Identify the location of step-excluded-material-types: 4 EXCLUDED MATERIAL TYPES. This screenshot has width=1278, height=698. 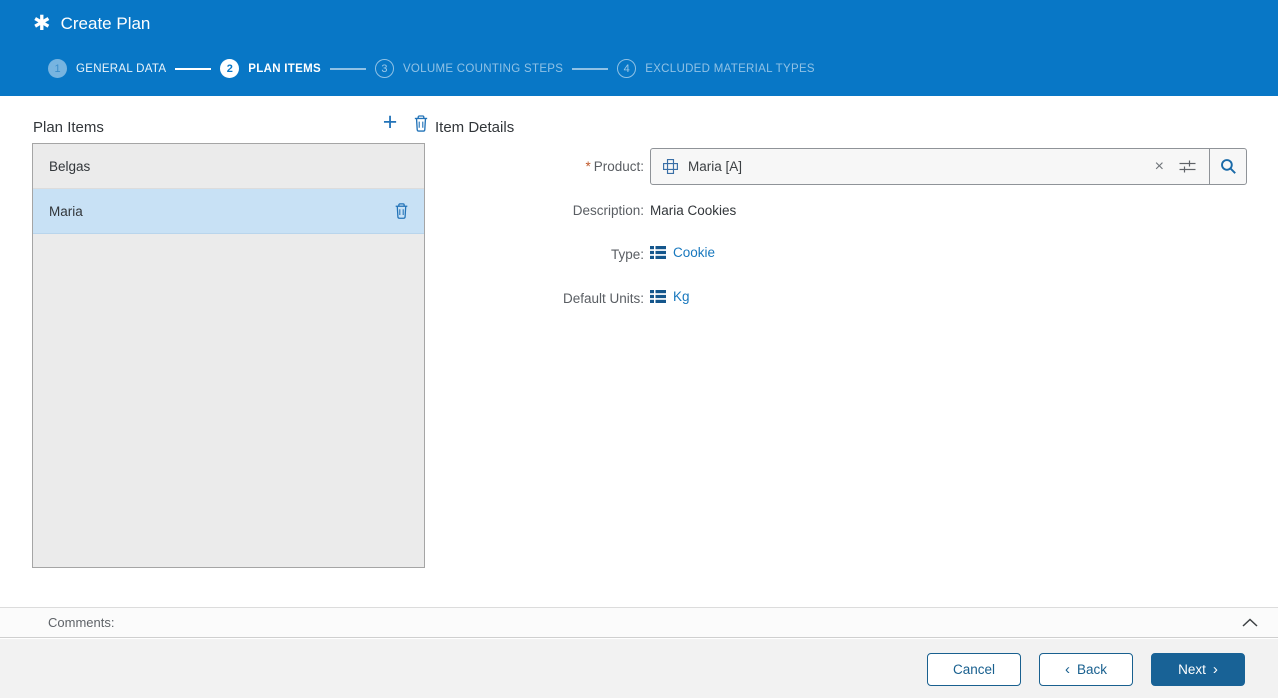
(716, 68).